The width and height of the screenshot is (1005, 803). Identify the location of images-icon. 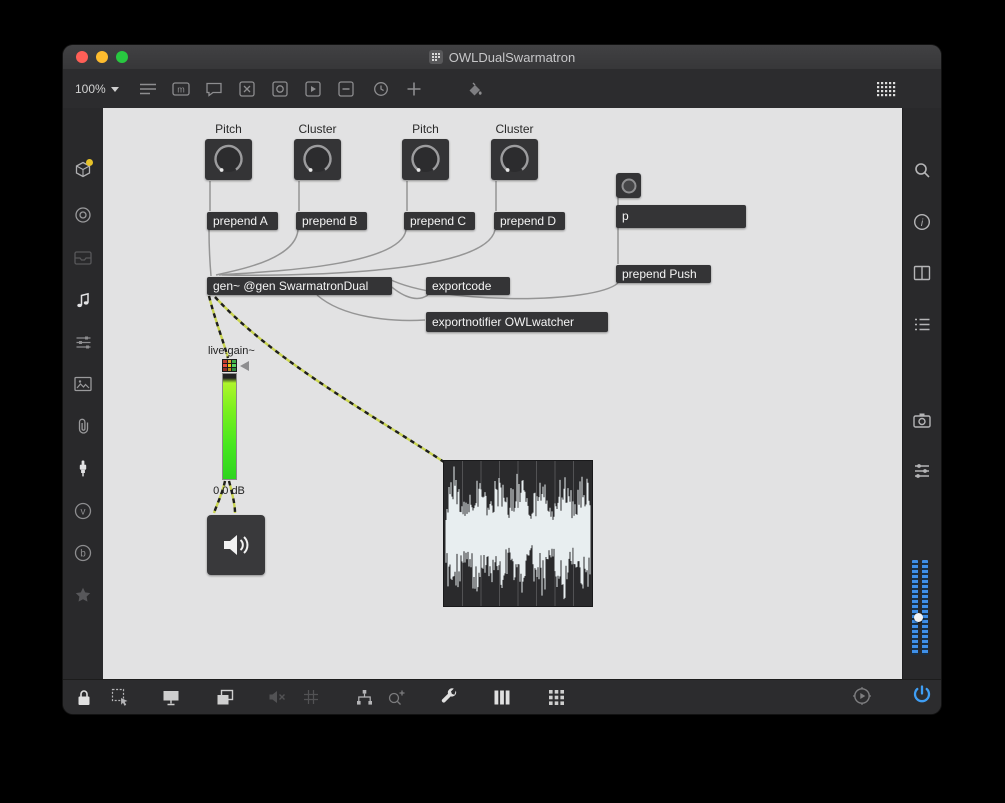
(83, 384).